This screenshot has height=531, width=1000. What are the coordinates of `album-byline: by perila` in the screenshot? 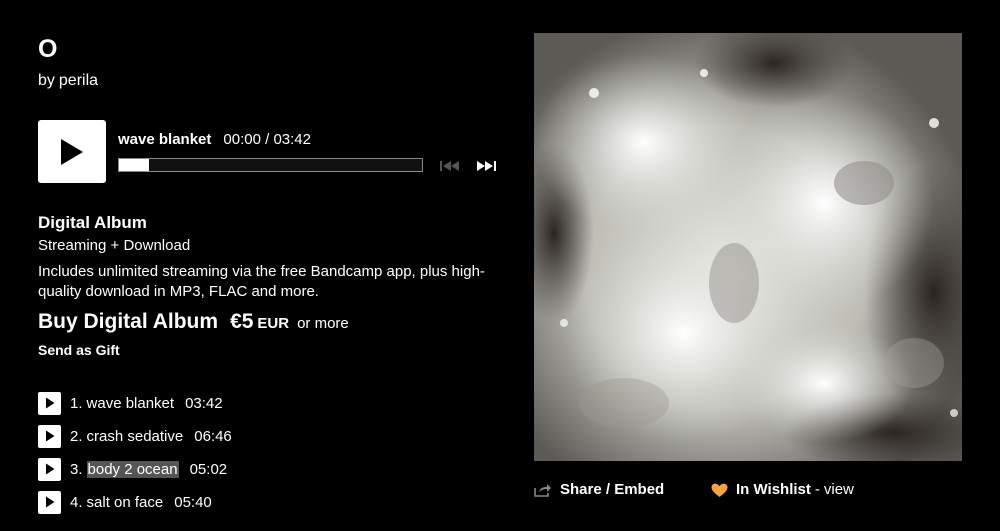 It's located at (68, 81).